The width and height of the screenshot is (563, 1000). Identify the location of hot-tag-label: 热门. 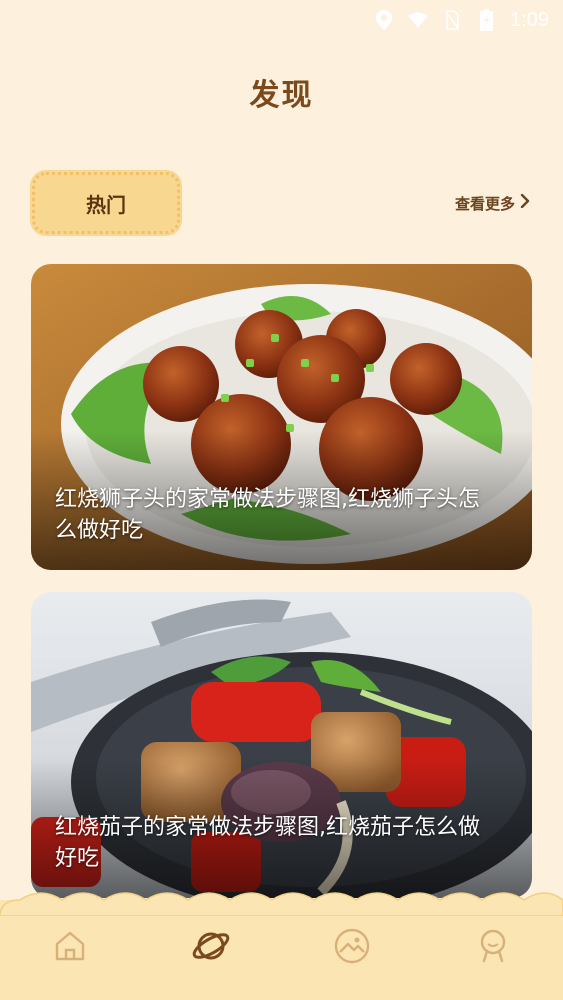
(106, 204).